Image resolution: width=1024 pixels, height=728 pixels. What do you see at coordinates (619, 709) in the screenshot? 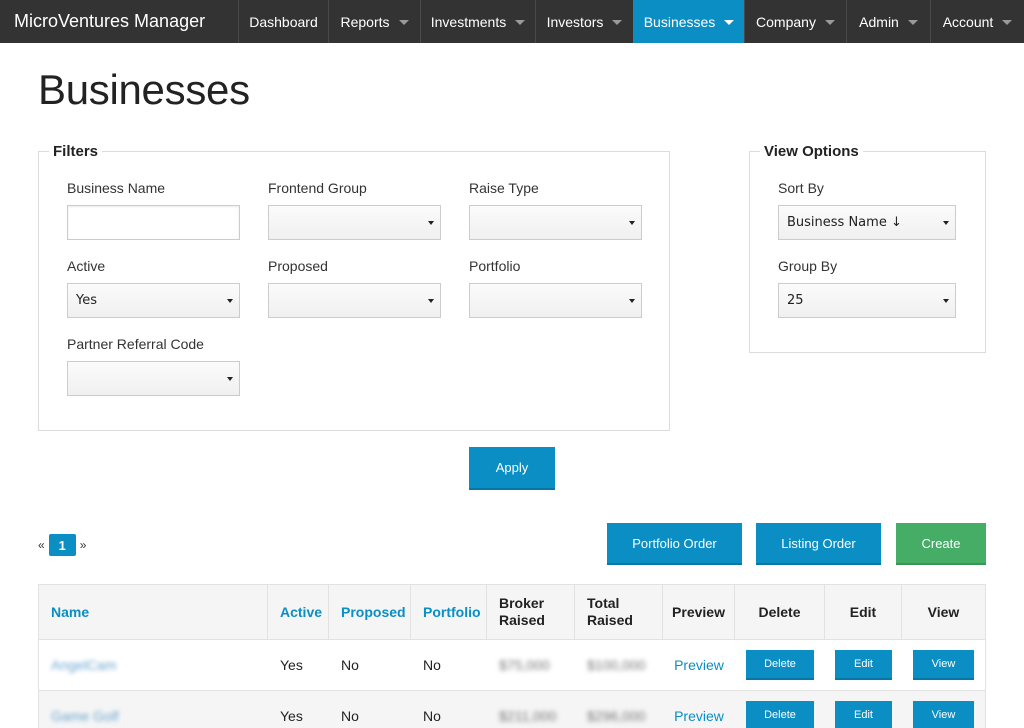
I see `total-raised-cell: $296,000` at bounding box center [619, 709].